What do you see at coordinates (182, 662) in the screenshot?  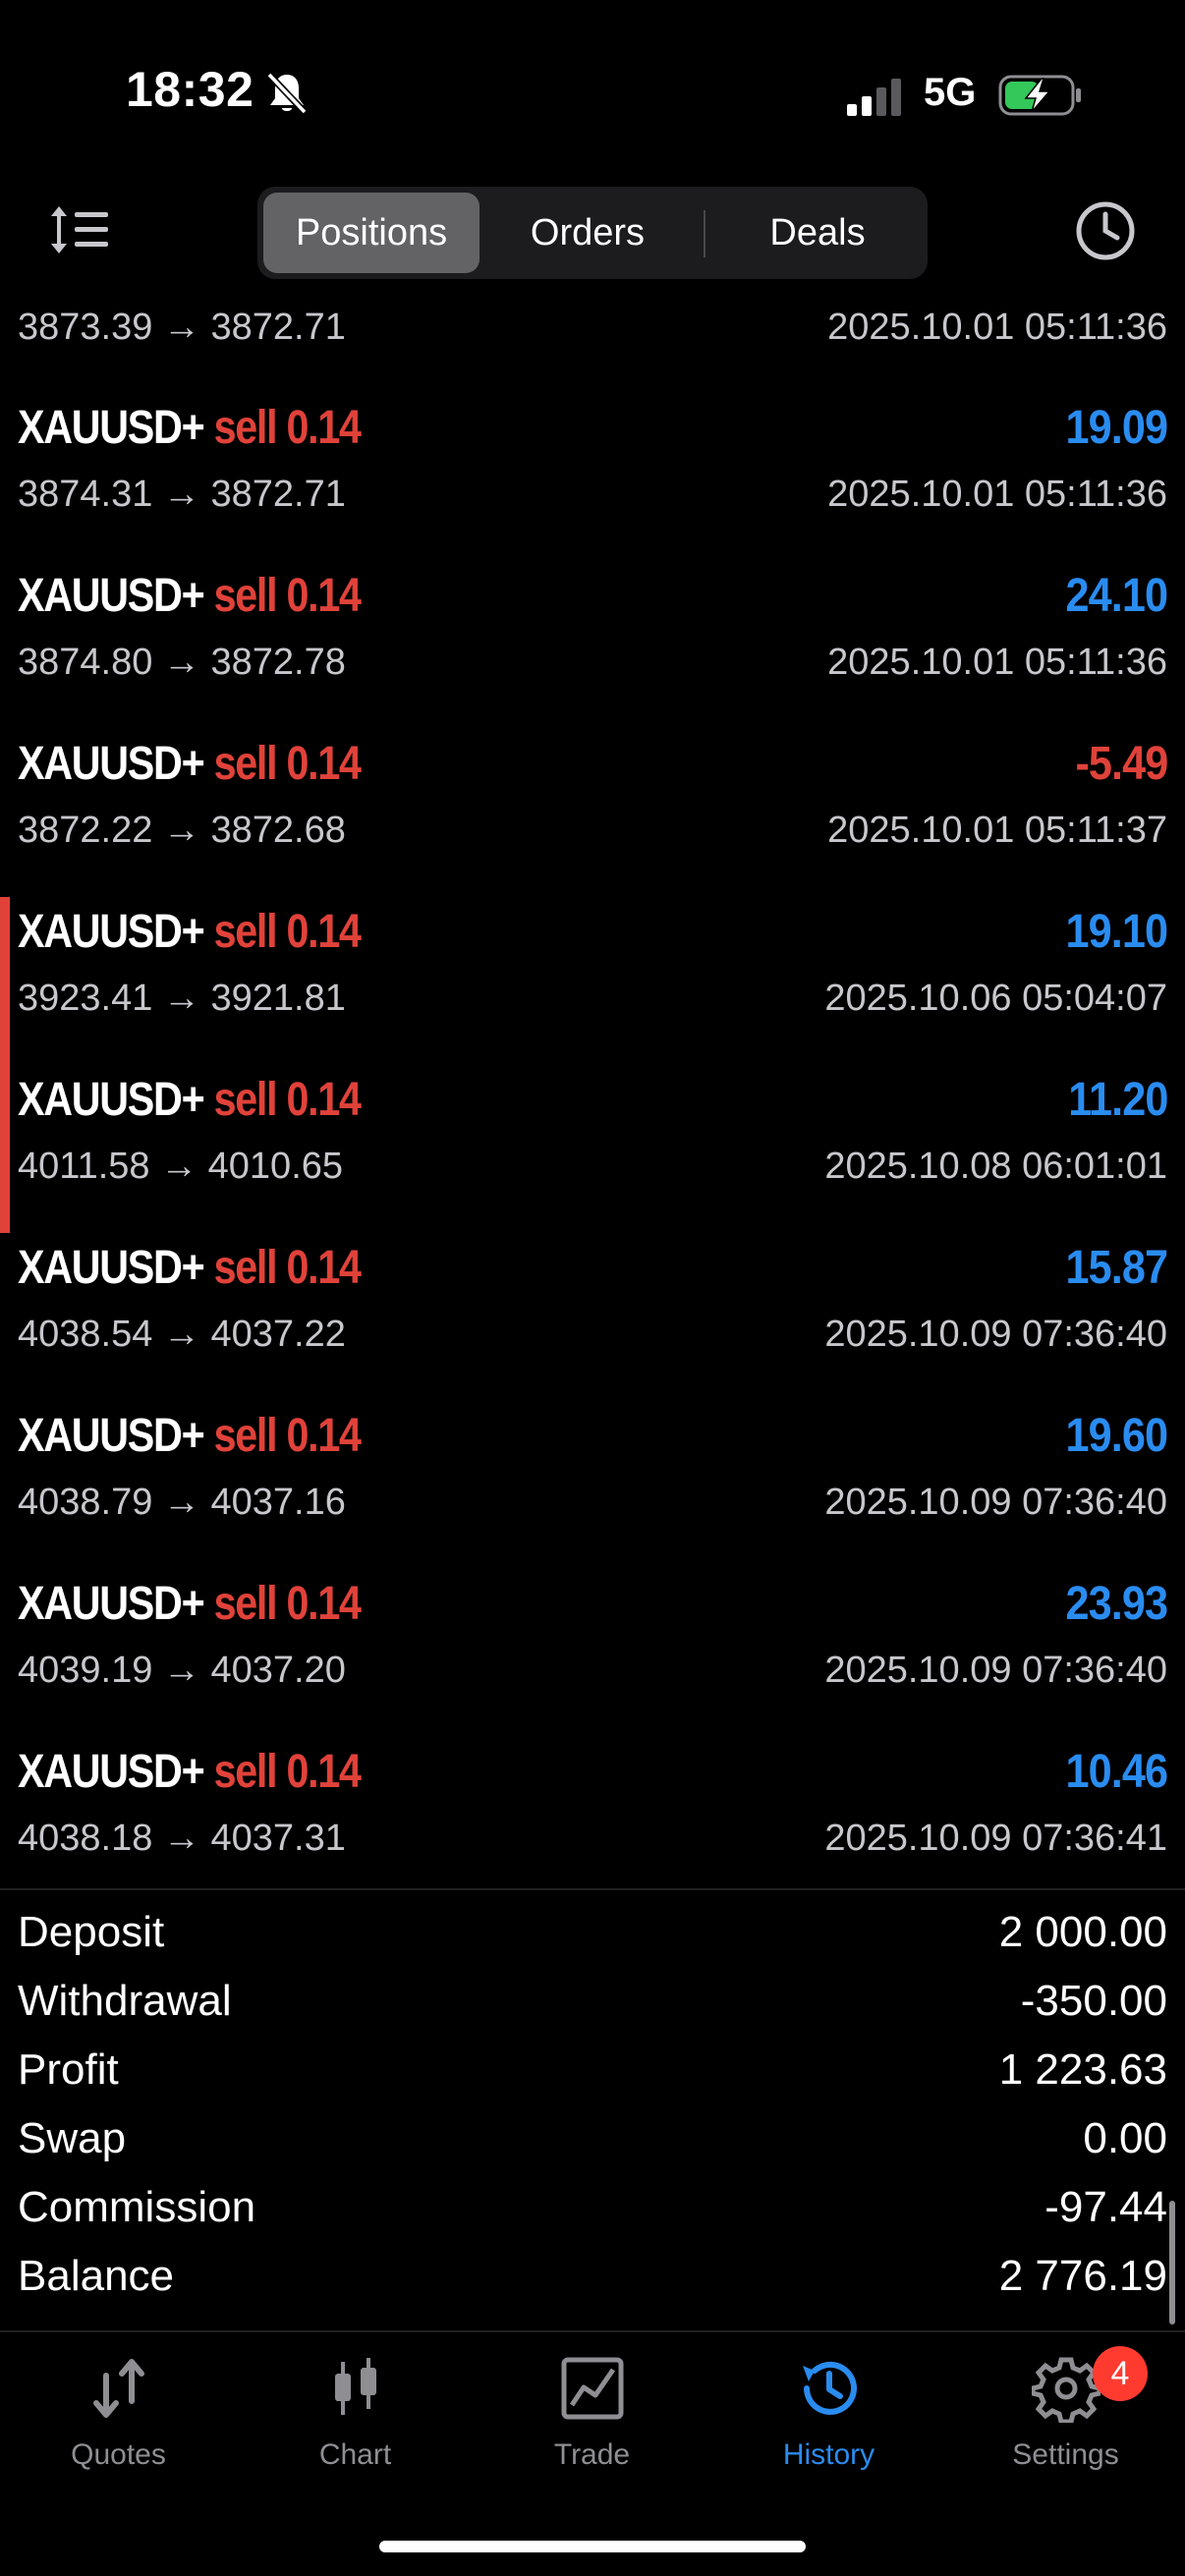 I see `position-prices: 3874.80 → 3872.78` at bounding box center [182, 662].